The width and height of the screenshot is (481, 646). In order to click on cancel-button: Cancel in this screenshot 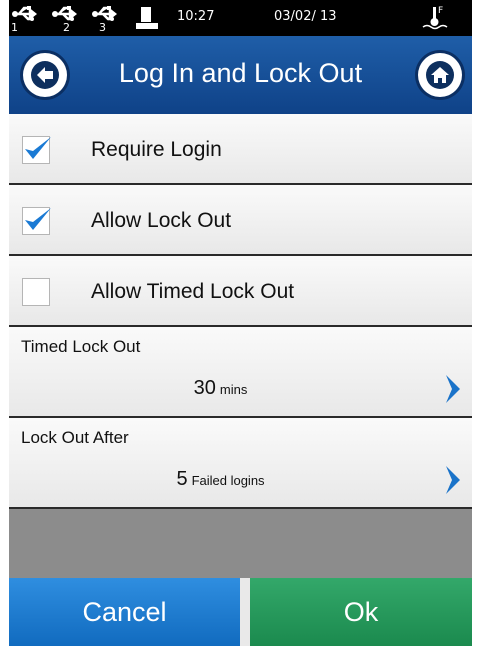, I will do `click(124, 612)`.